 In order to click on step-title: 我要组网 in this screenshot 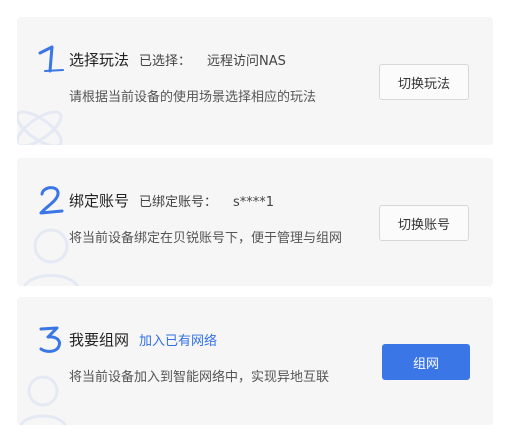, I will do `click(99, 340)`.